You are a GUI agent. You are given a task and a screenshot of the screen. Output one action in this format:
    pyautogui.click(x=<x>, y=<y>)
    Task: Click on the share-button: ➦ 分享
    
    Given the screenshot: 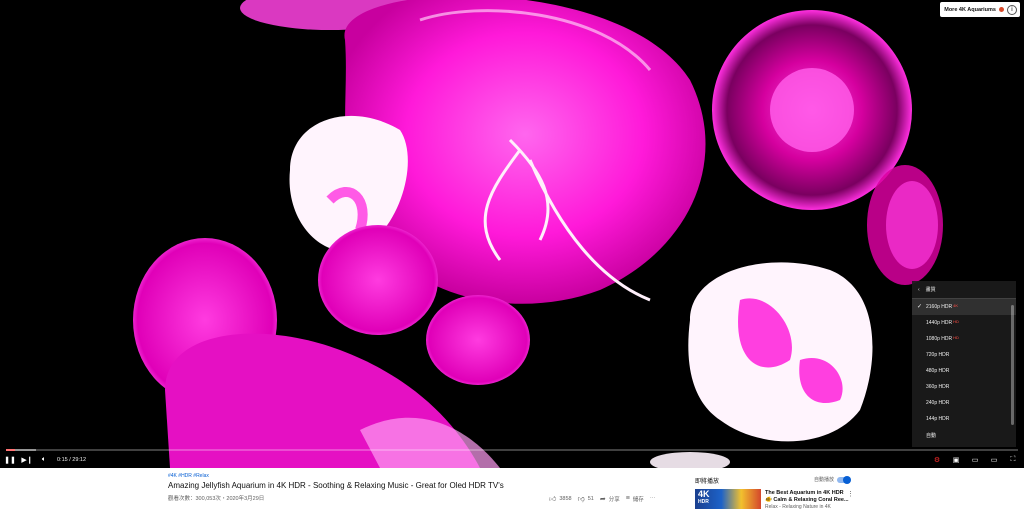 What is the action you would take?
    pyautogui.click(x=610, y=499)
    